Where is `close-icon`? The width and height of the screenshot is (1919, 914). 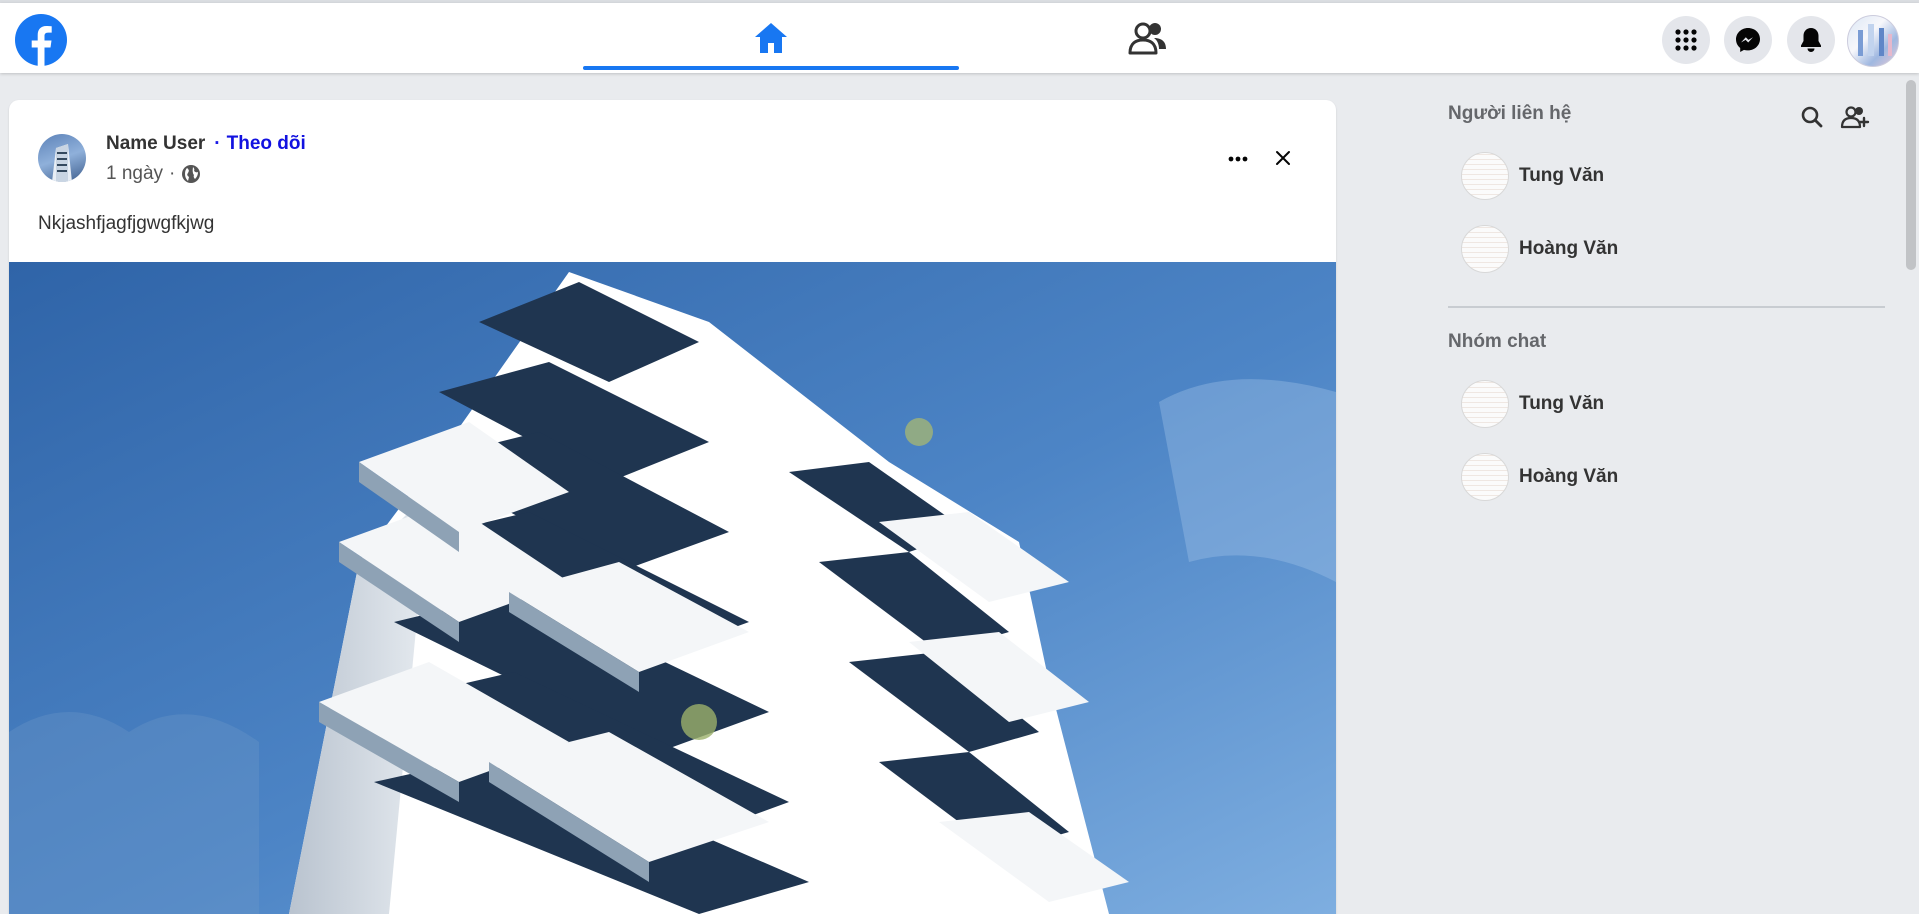
close-icon is located at coordinates (1283, 158).